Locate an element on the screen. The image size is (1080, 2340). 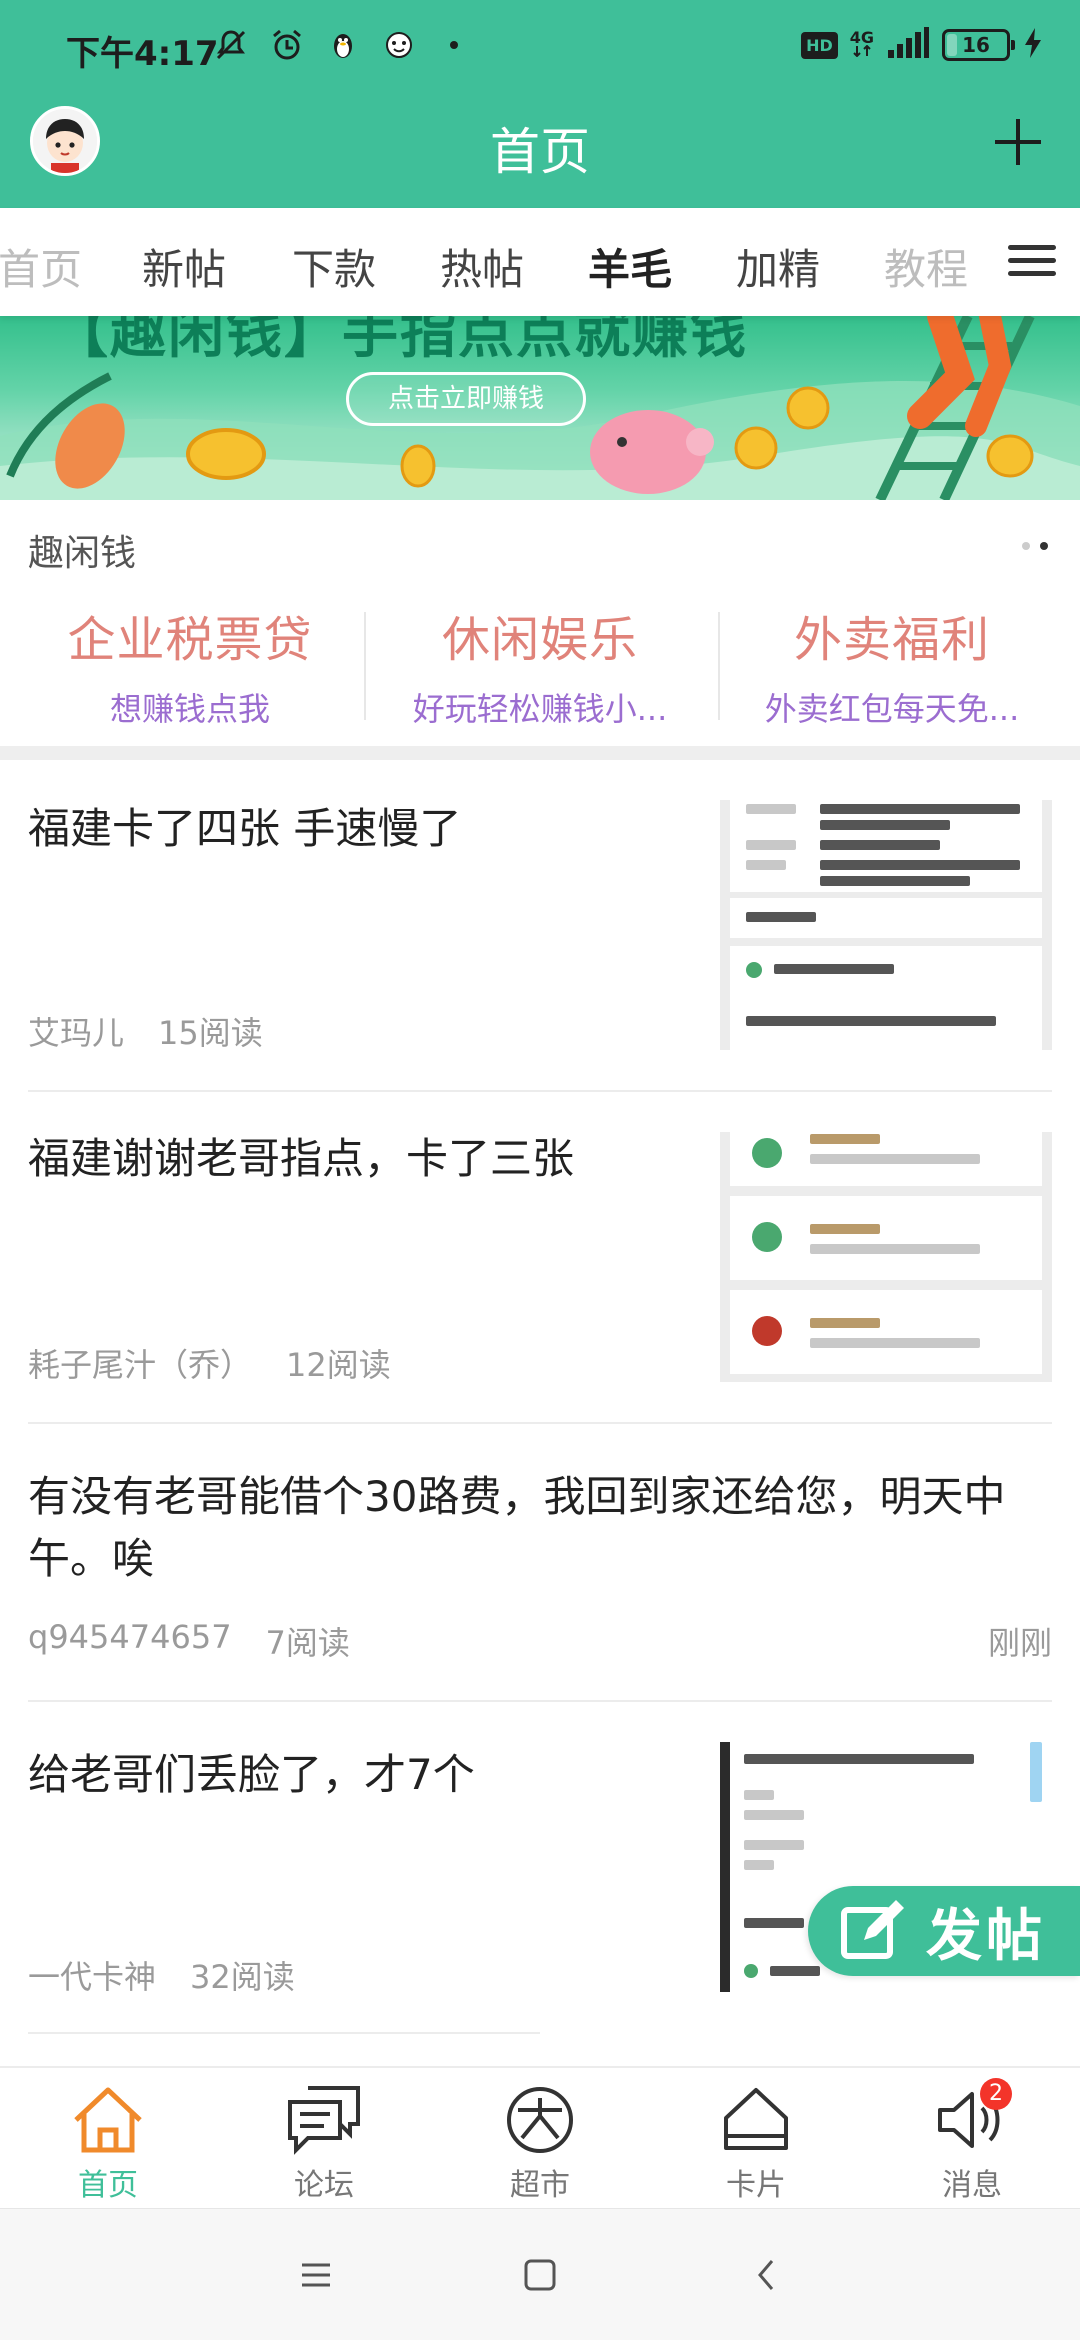
new-post-button: 发帖 is located at coordinates (944, 1931).